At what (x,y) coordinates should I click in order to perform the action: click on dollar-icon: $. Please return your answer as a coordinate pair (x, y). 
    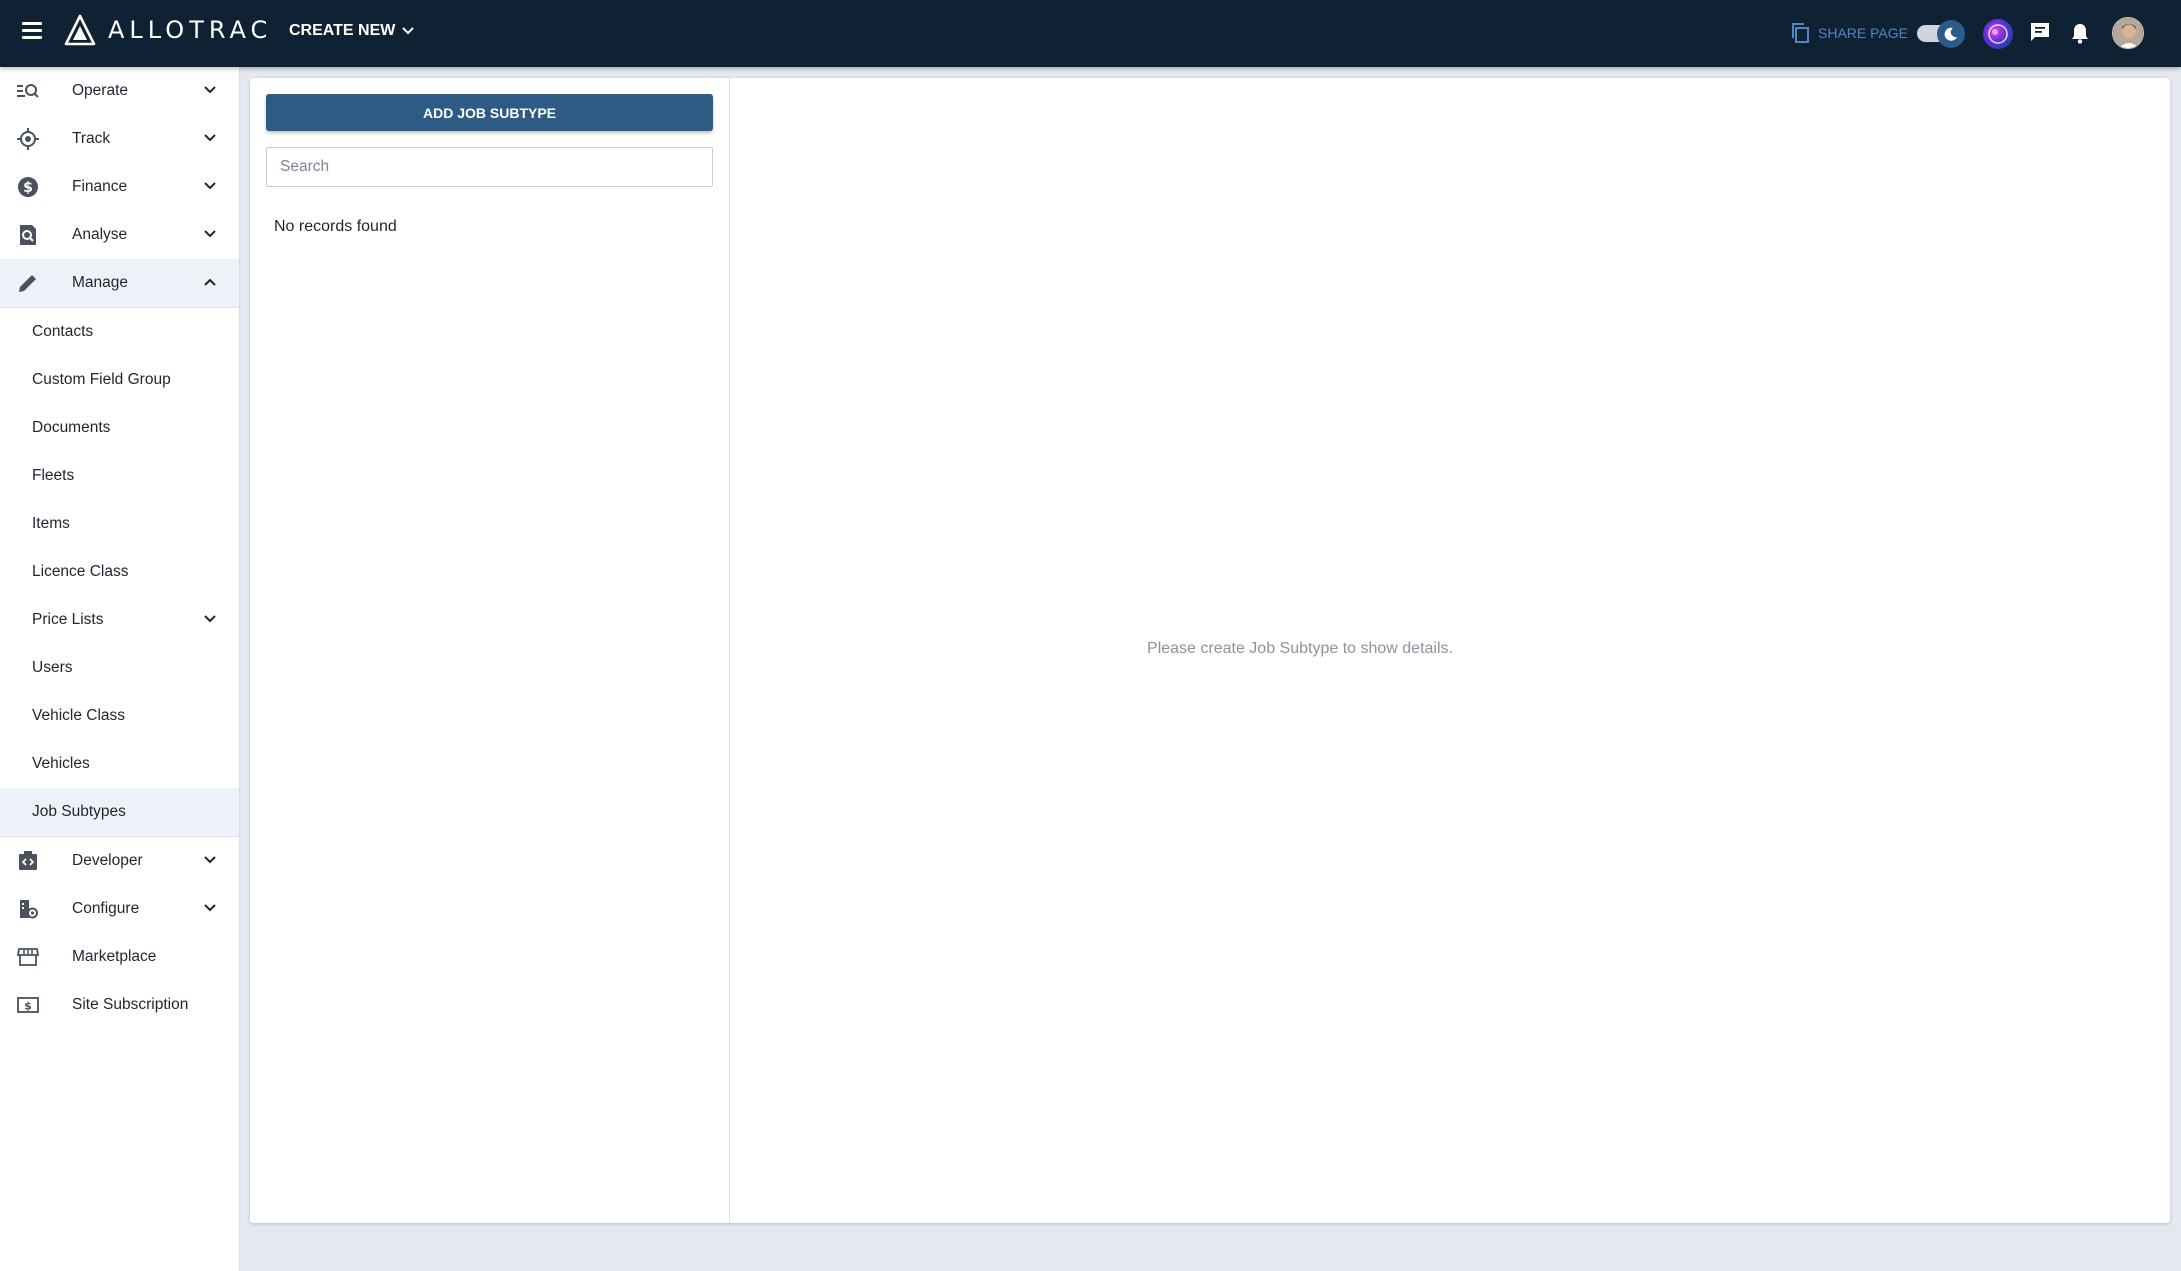
    Looking at the image, I should click on (28, 187).